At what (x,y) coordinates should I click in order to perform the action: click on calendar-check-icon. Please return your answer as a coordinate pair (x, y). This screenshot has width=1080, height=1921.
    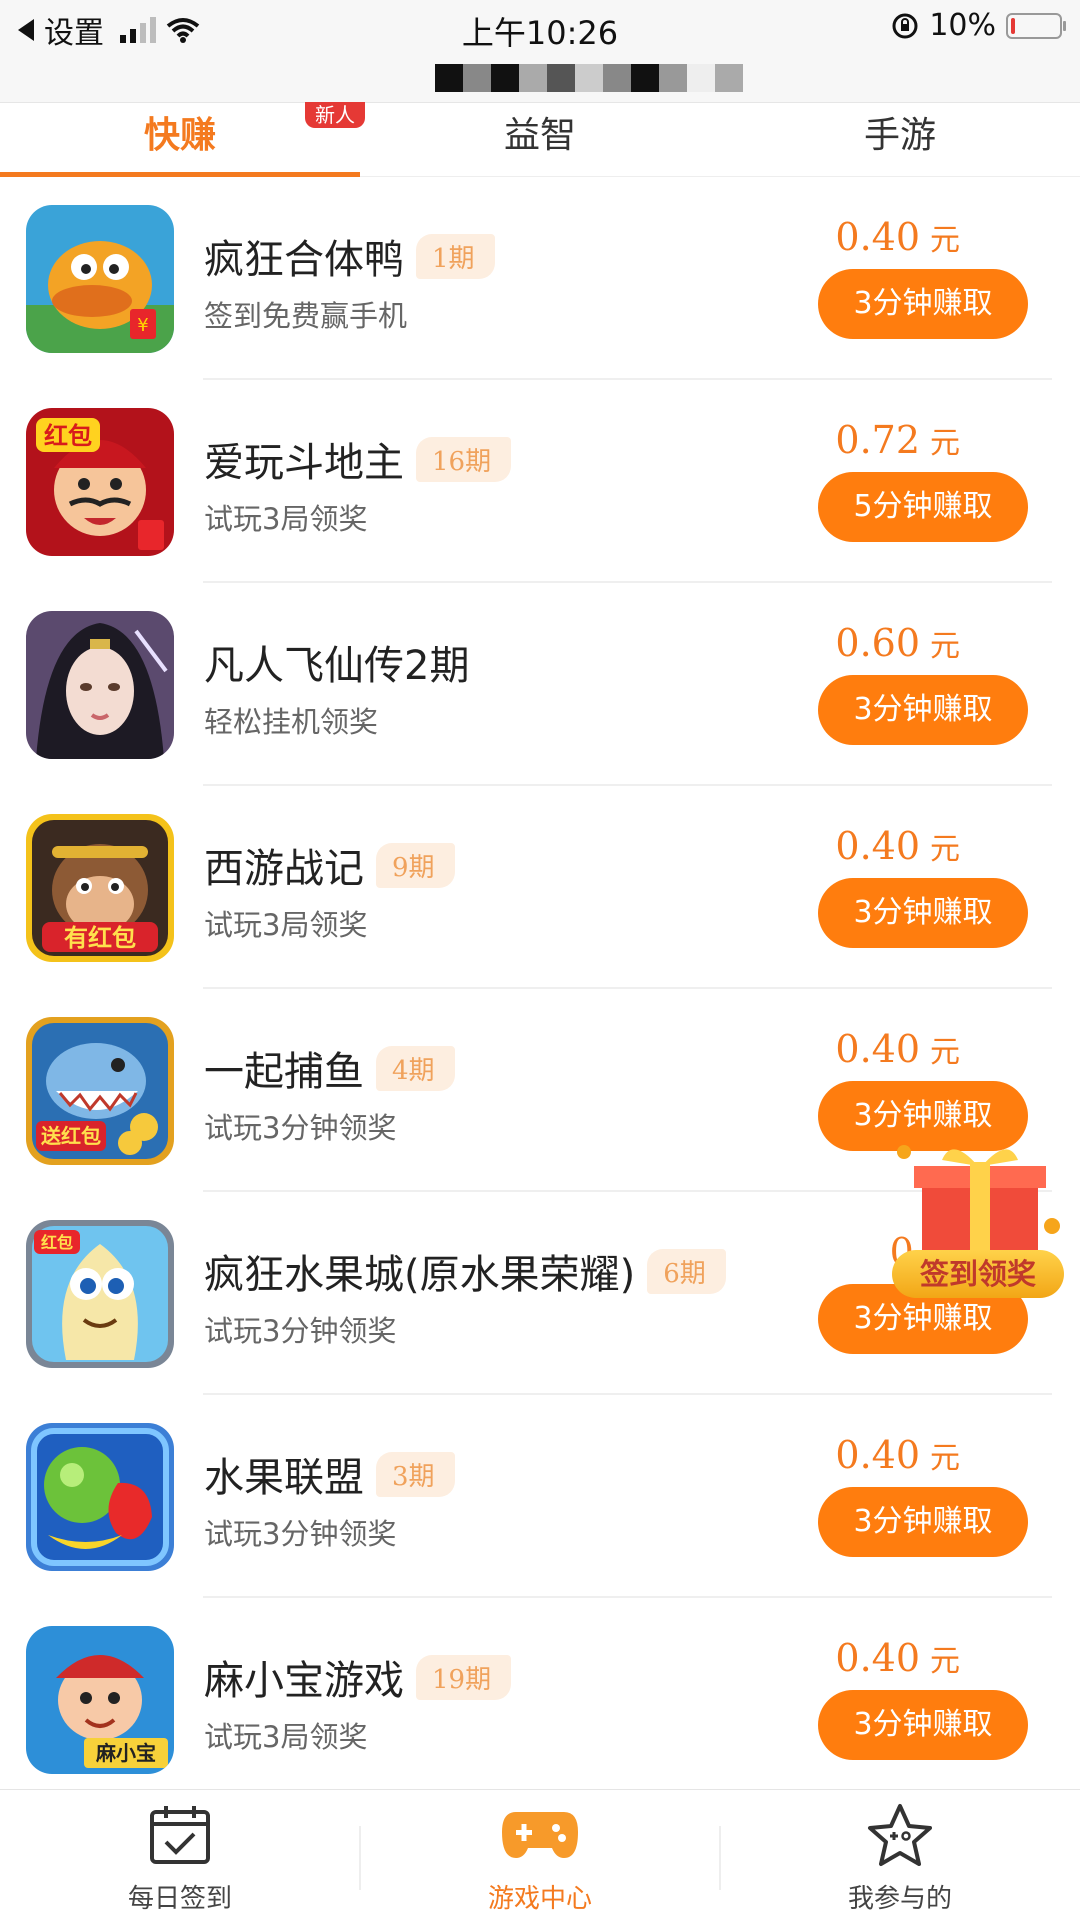
    Looking at the image, I should click on (180, 1835).